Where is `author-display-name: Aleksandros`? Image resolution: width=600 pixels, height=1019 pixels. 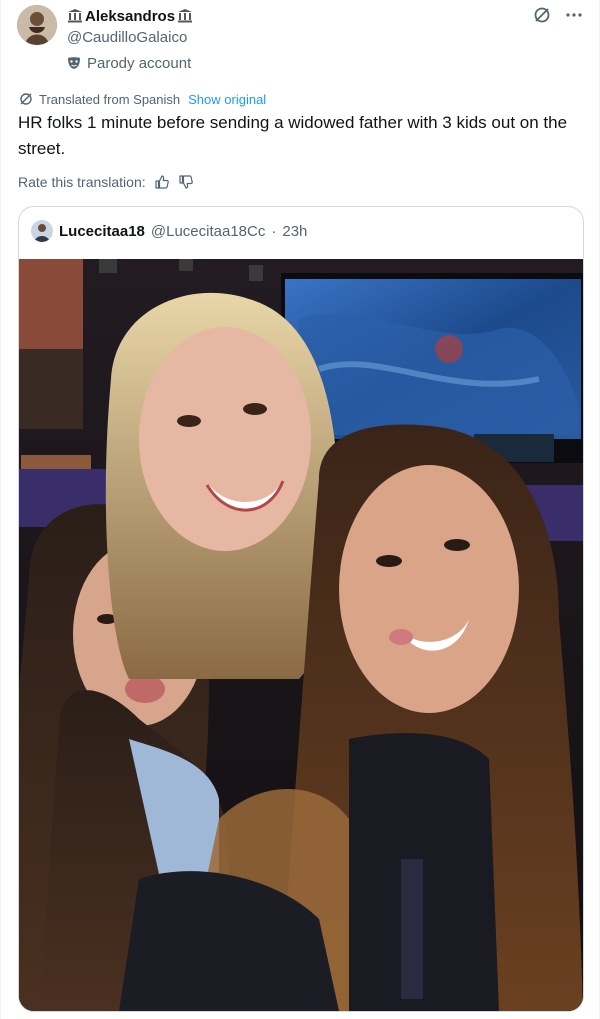 author-display-name: Aleksandros is located at coordinates (130, 16).